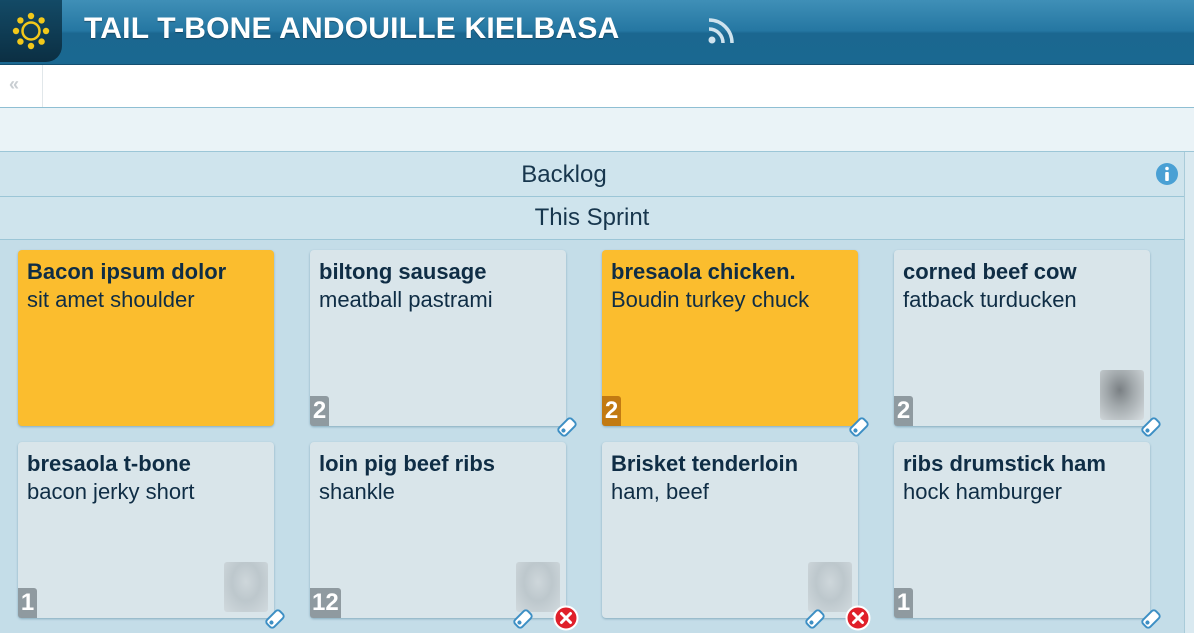  Describe the element at coordinates (735, 343) in the screenshot. I see `story-card: bresaola chicken. Boudin turkey chuck 2` at that location.